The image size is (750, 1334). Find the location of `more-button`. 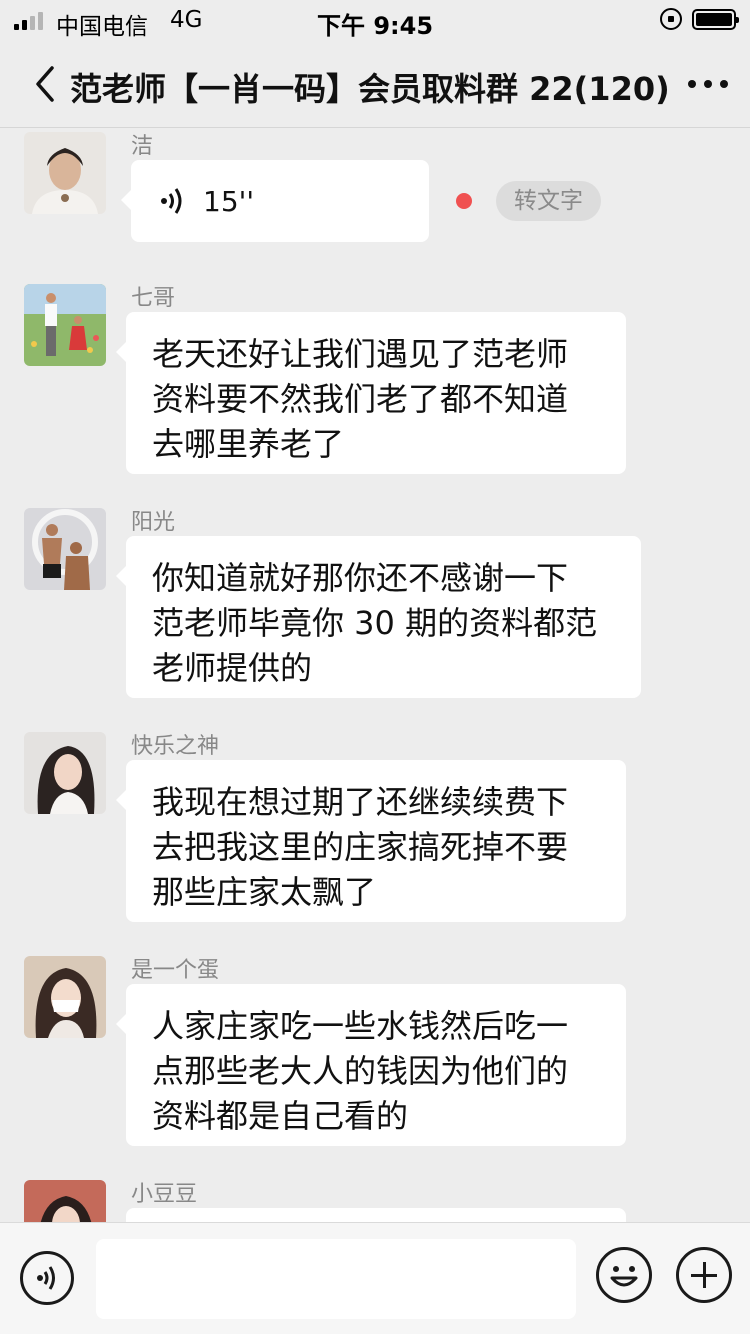

more-button is located at coordinates (712, 84).